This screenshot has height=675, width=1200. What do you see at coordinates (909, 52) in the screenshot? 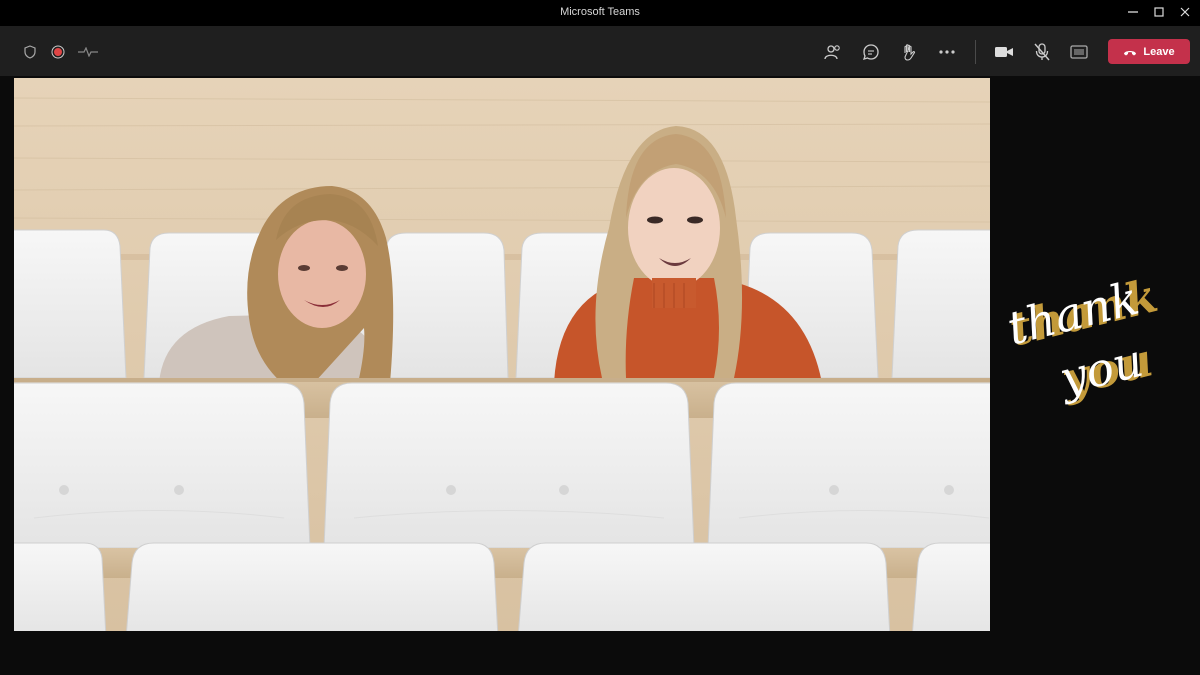
I see `raise-hand-icon` at bounding box center [909, 52].